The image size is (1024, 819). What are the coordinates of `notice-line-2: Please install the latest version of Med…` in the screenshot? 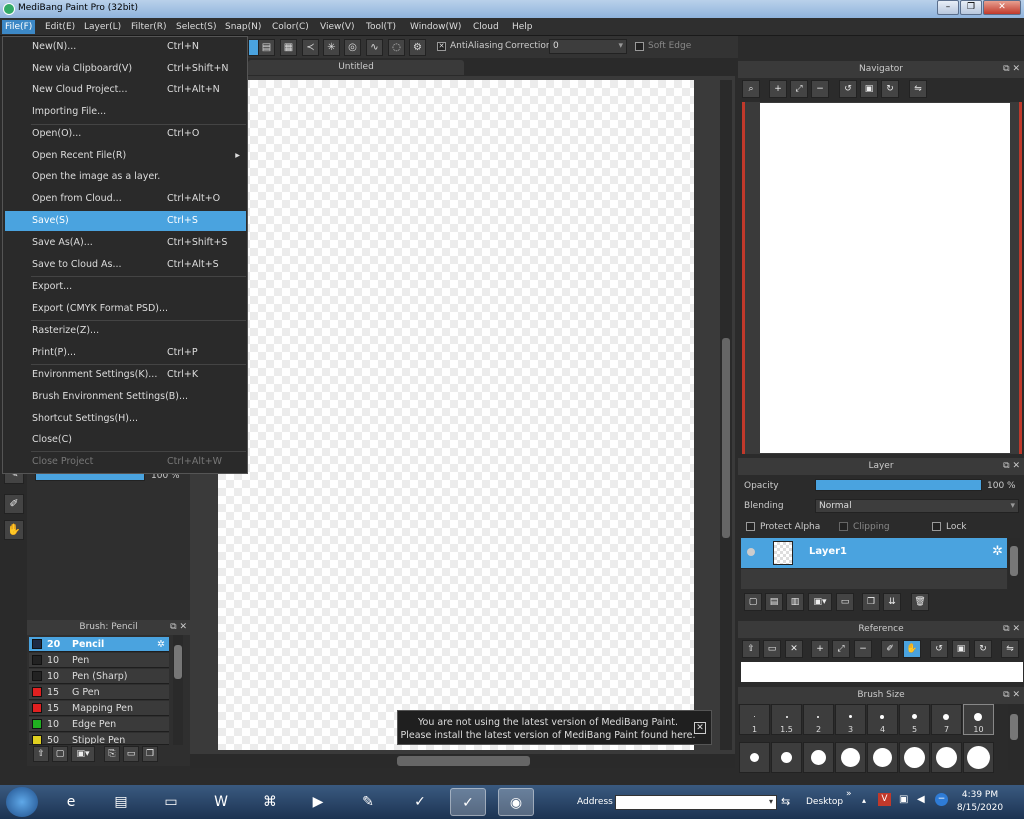 It's located at (548, 735).